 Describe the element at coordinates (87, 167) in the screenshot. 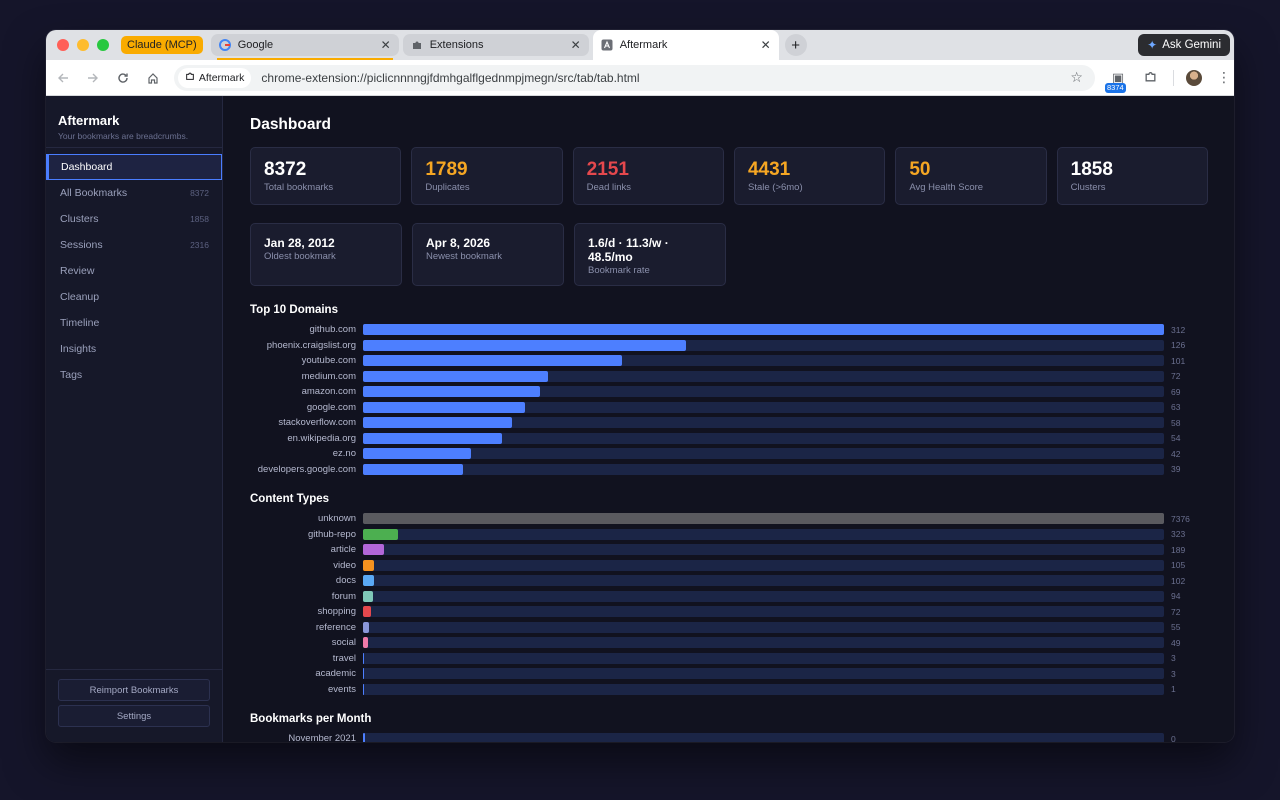

I see `sidebar-item-label: Dashboard` at that location.